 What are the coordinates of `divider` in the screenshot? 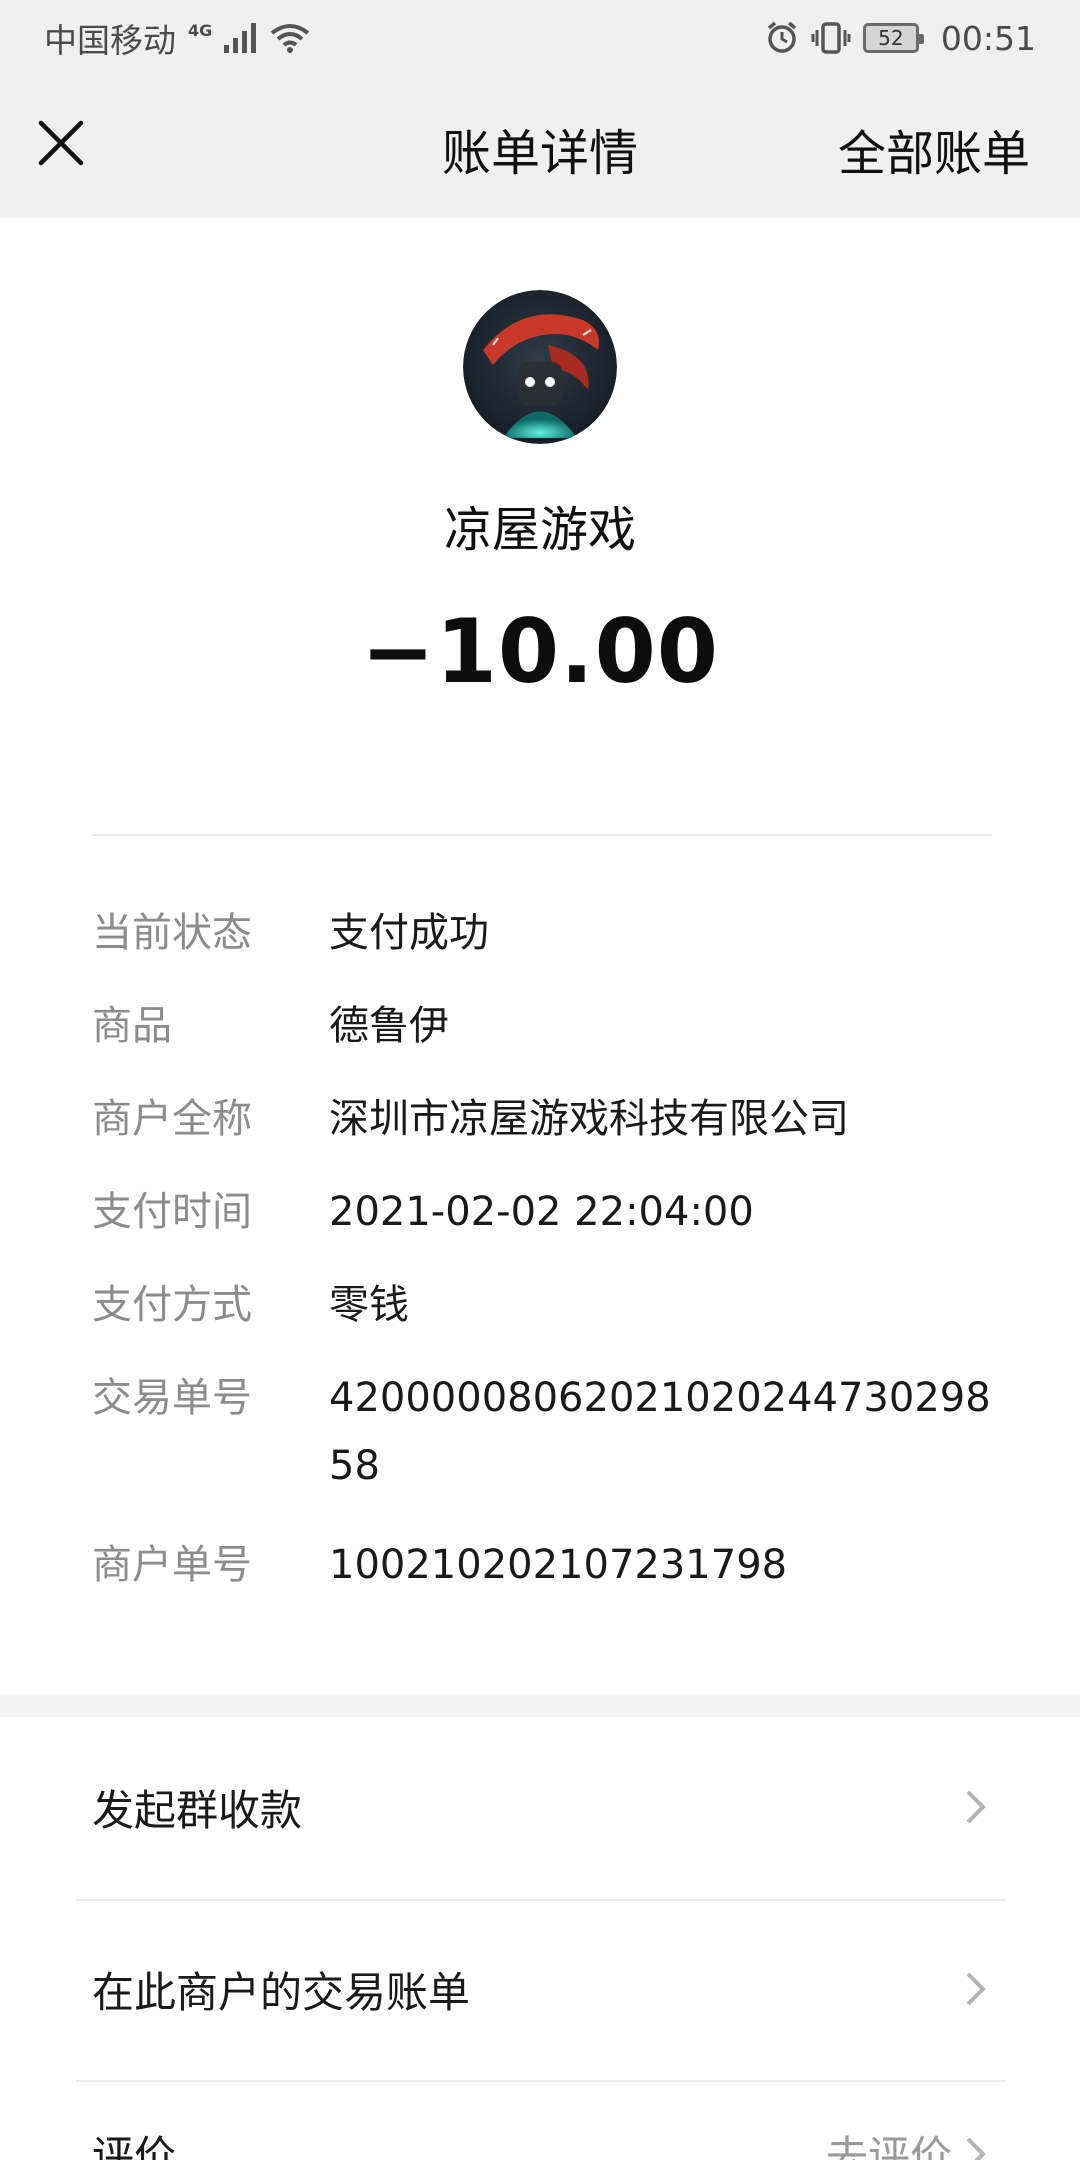 It's located at (542, 835).